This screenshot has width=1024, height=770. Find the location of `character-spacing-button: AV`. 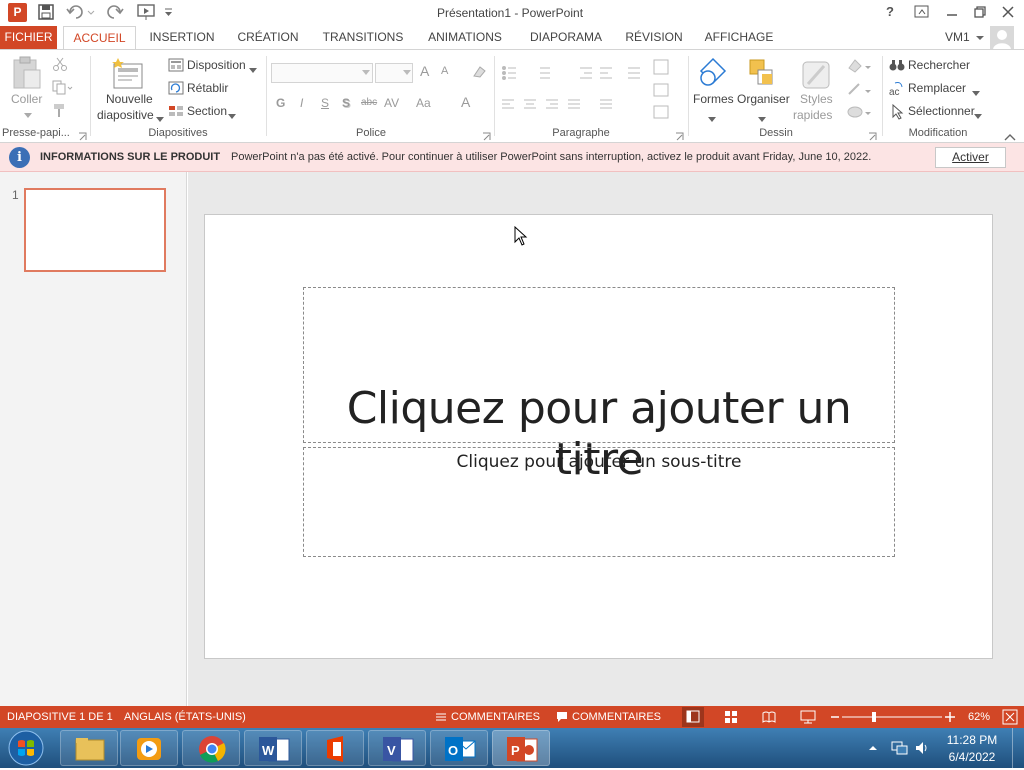

character-spacing-button: AV is located at coordinates (391, 103).